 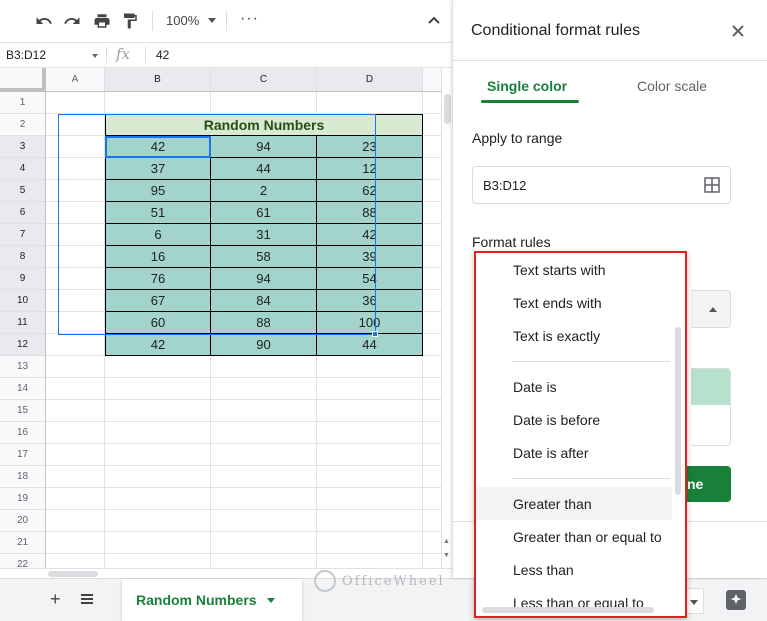 I want to click on menu-scrollbar, so click(x=678, y=411).